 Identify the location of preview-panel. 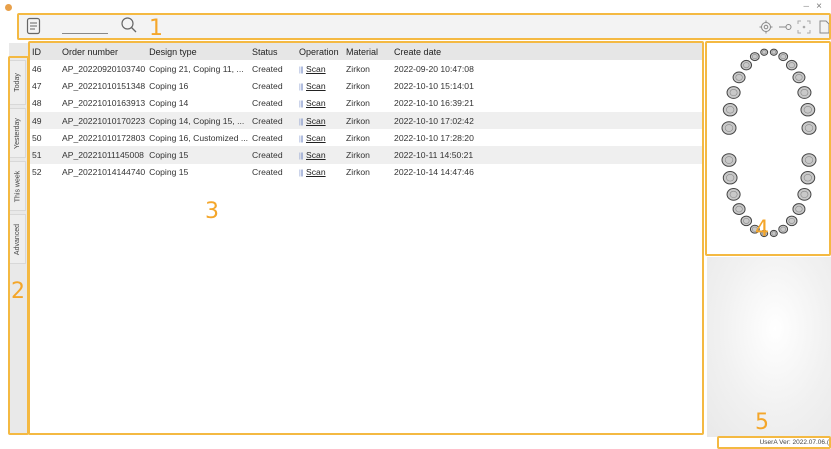
(769, 347).